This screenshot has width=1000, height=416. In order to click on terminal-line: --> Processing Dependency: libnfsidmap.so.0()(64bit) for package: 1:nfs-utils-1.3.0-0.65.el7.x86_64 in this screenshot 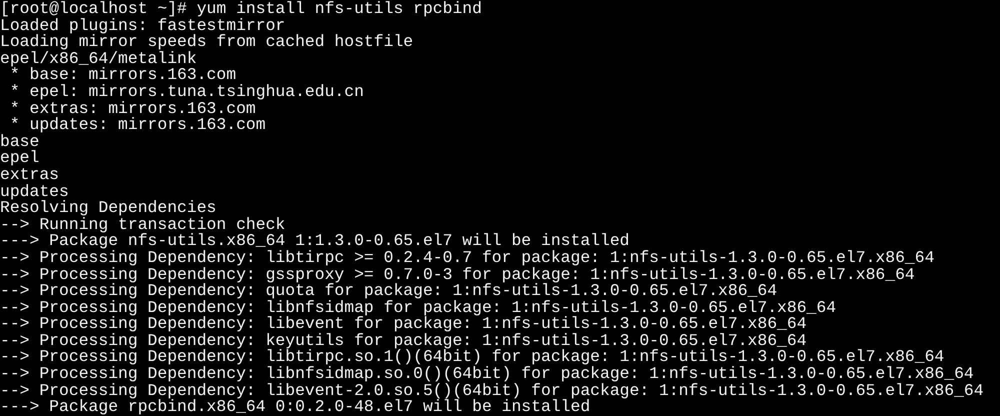, I will do `click(487, 374)`.